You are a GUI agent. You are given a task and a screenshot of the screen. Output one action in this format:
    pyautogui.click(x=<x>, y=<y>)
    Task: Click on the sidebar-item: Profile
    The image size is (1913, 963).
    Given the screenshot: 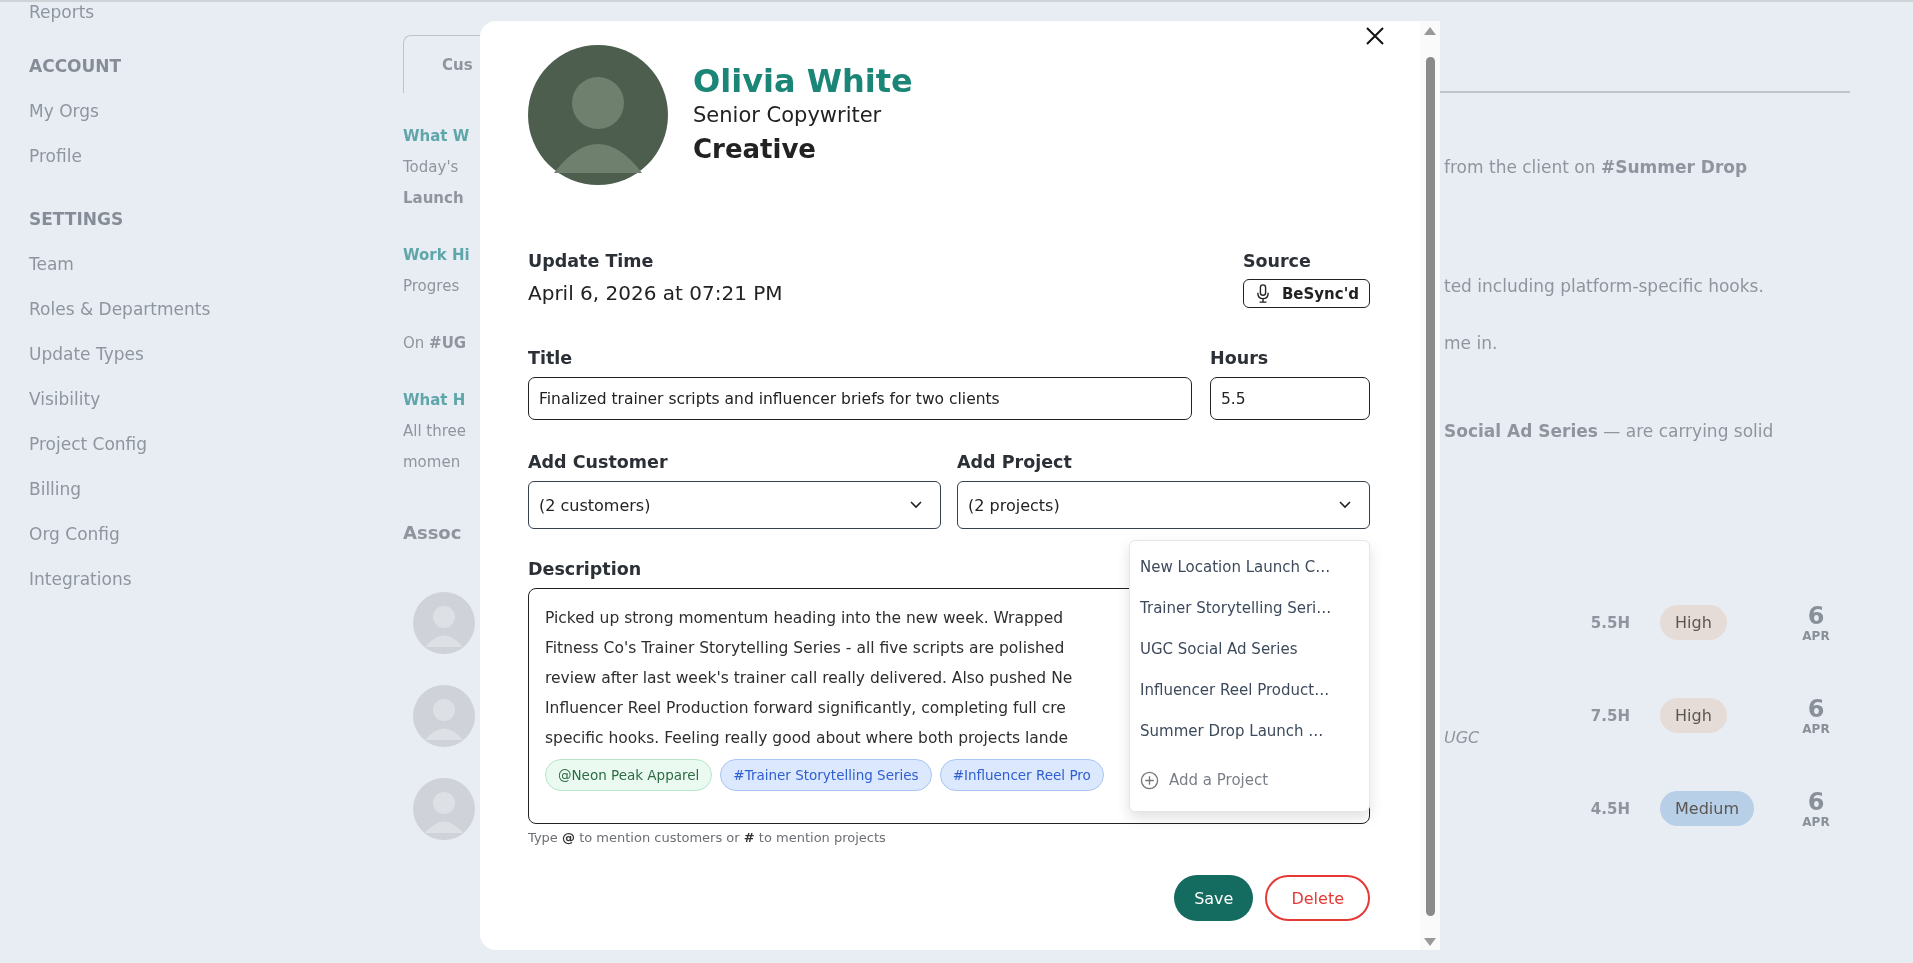 What is the action you would take?
    pyautogui.click(x=55, y=156)
    